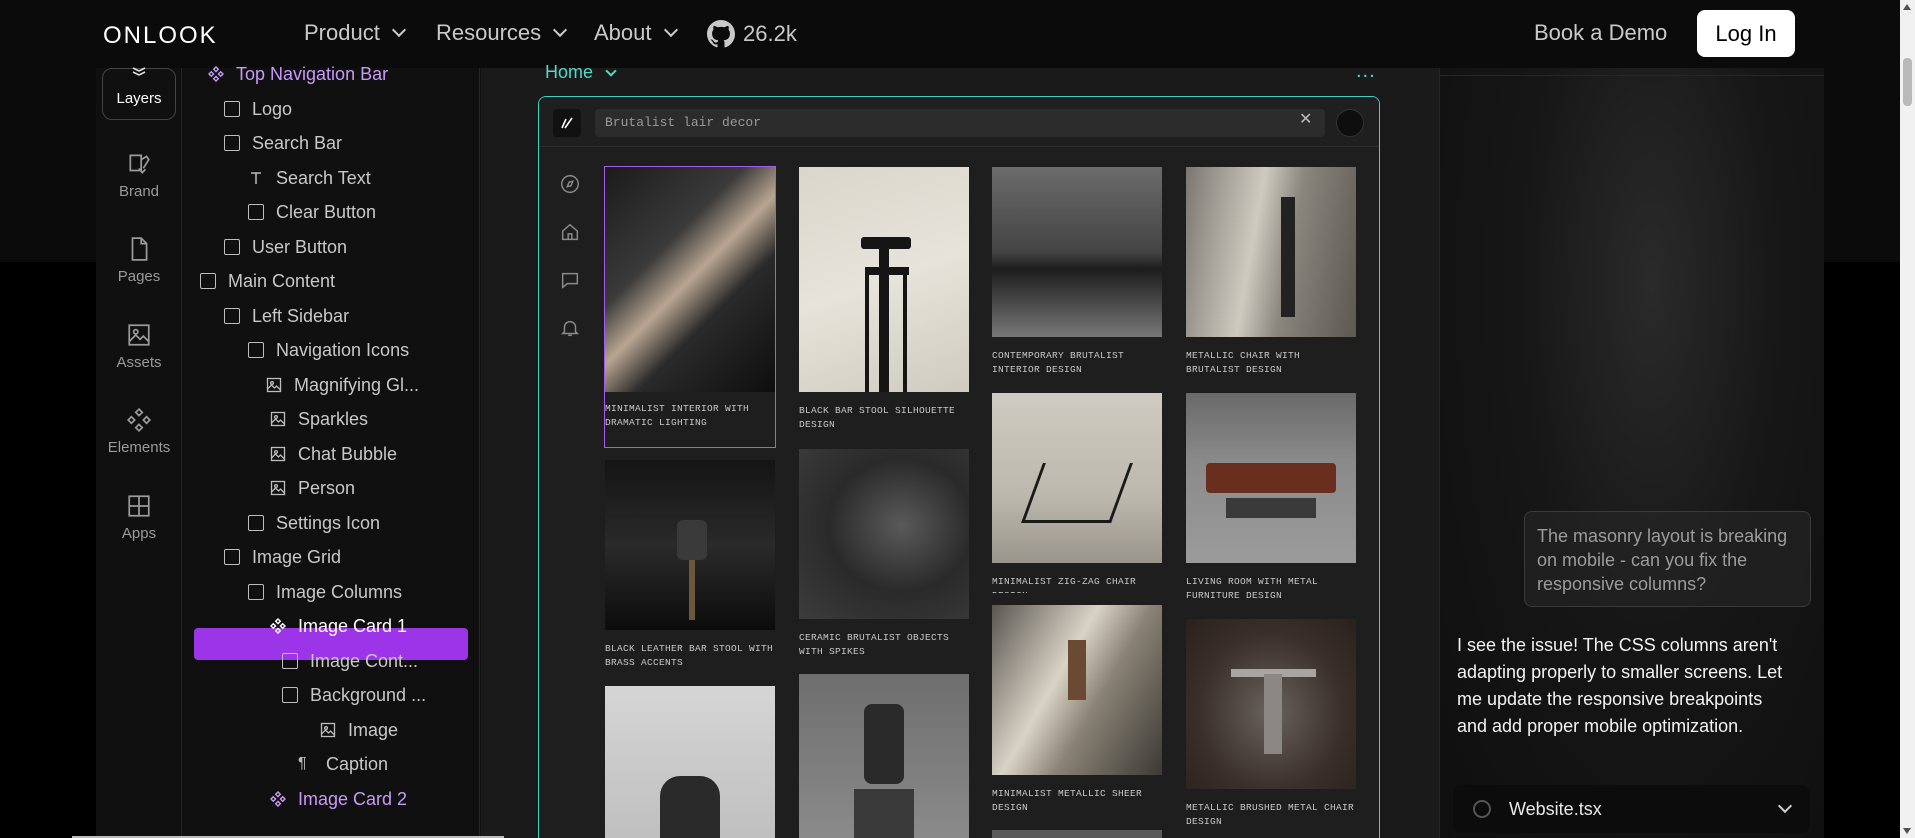  Describe the element at coordinates (1067, 800) in the screenshot. I see `card-caption: Minimalist metallic sheer design` at that location.